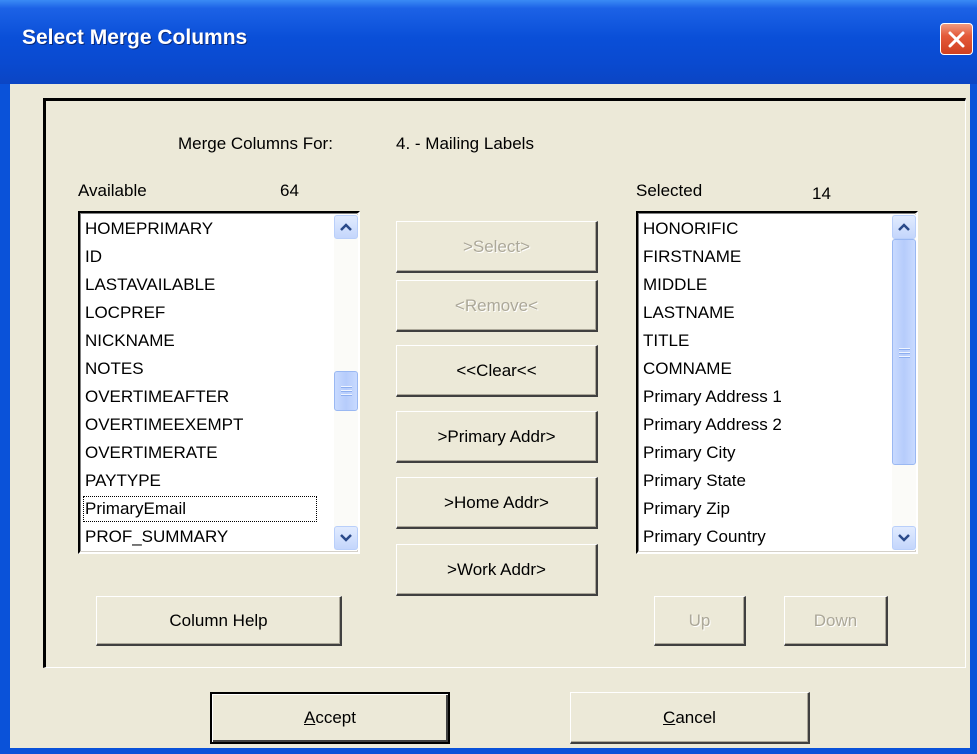 The width and height of the screenshot is (977, 754). Describe the element at coordinates (711, 481) in the screenshot. I see `list-item: Primary State` at that location.